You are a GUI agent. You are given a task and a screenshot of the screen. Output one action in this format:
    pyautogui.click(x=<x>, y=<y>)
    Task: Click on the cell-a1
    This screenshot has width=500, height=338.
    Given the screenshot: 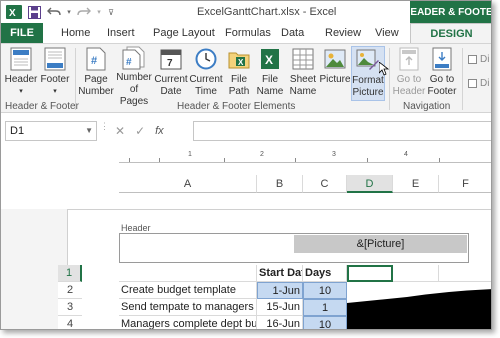 What is the action you would take?
    pyautogui.click(x=188, y=273)
    